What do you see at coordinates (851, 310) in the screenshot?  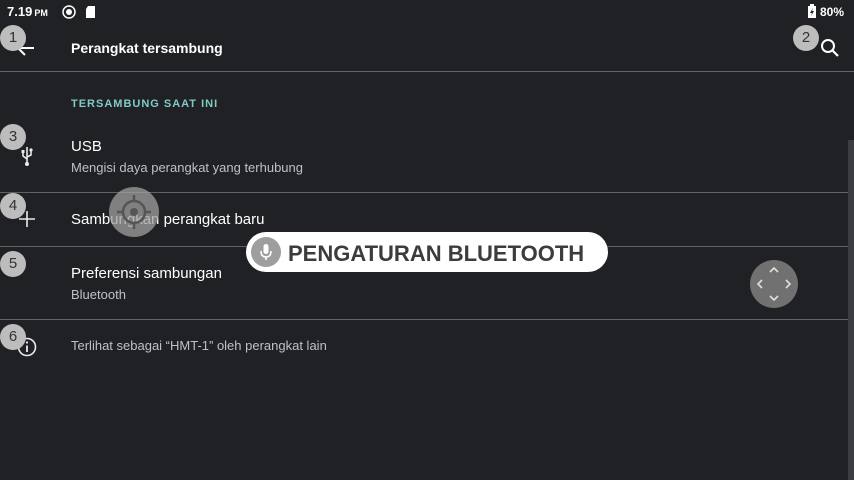 I see `scrollbar` at bounding box center [851, 310].